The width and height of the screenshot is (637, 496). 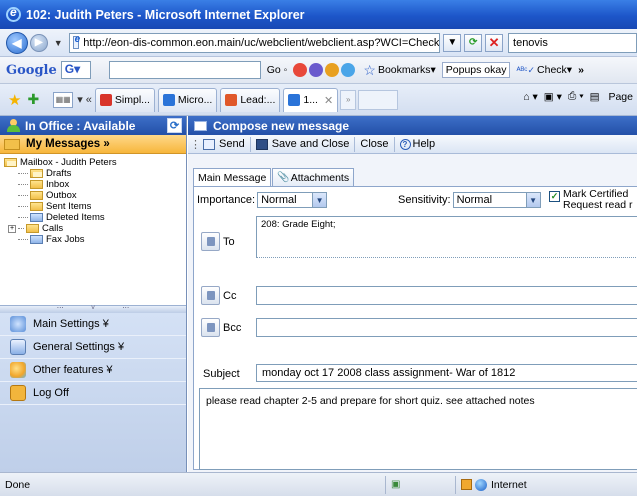 I want to click on close-button: Close, so click(x=374, y=144).